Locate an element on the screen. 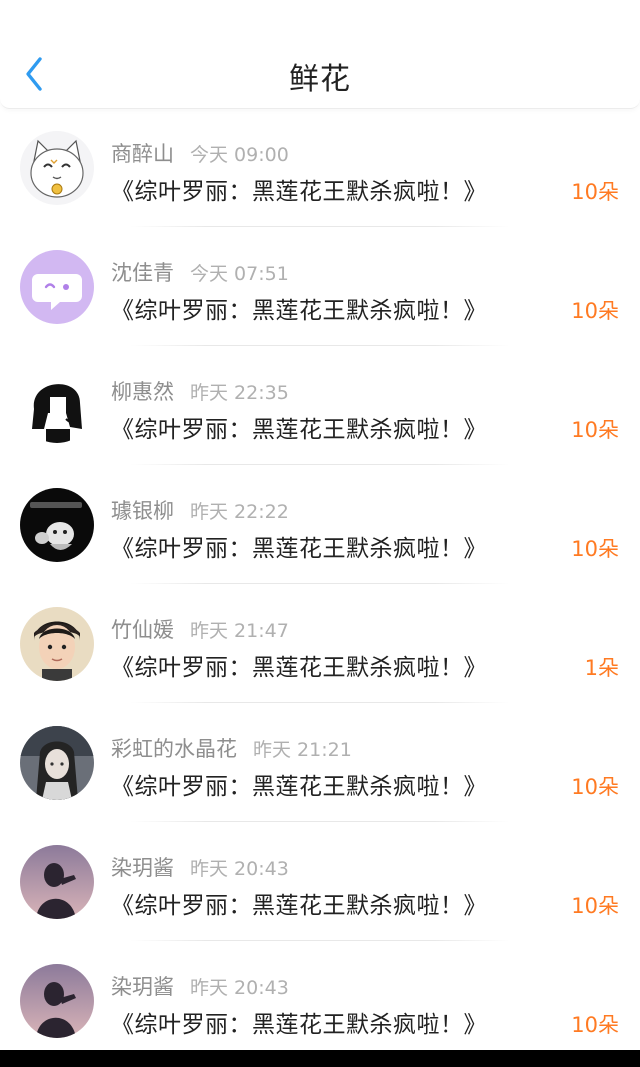 The height and width of the screenshot is (1067, 640). sender-name-text: 竹仙媛 is located at coordinates (142, 630).